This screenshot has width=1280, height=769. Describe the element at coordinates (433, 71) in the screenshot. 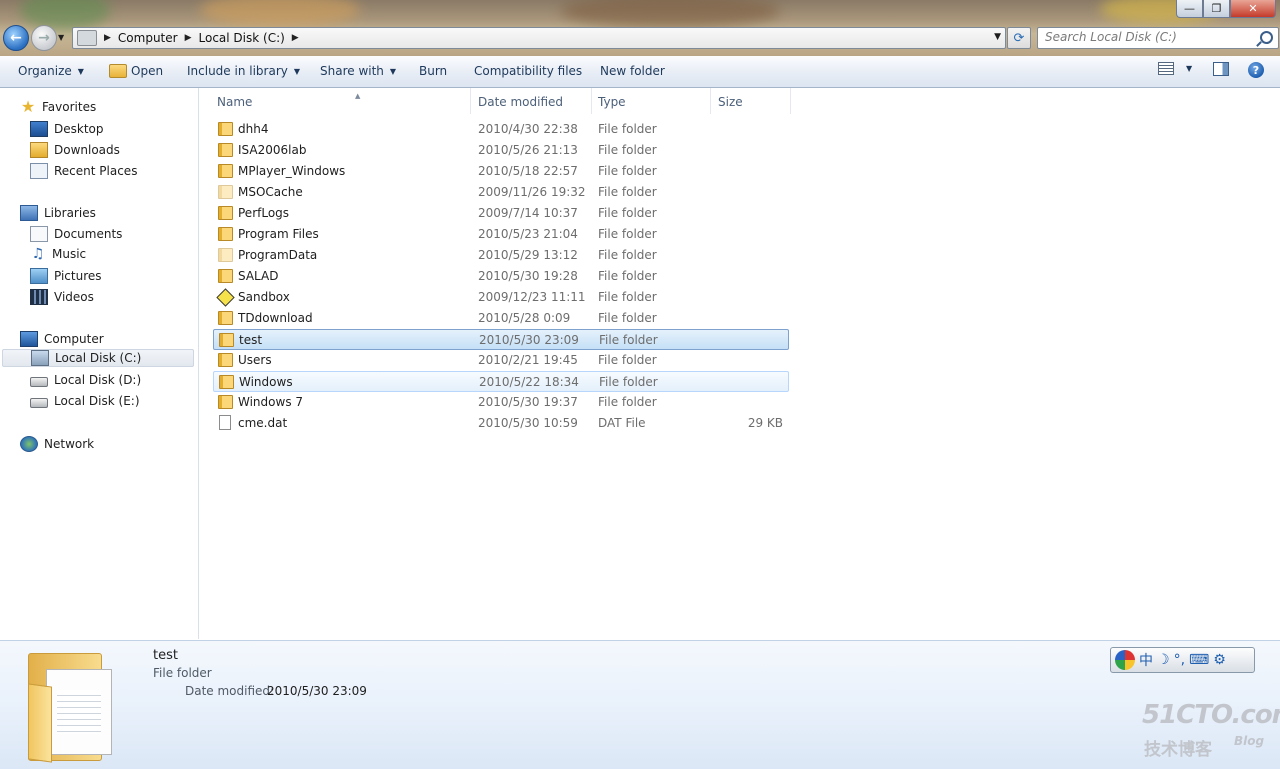

I see `burn-button: Burn` at that location.